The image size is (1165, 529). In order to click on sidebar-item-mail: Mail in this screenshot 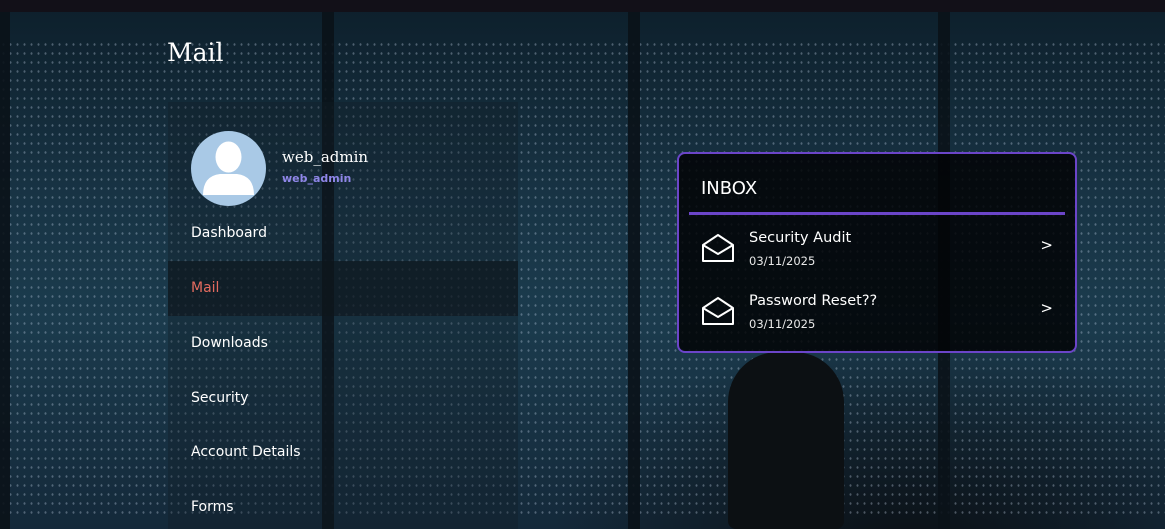, I will do `click(343, 288)`.